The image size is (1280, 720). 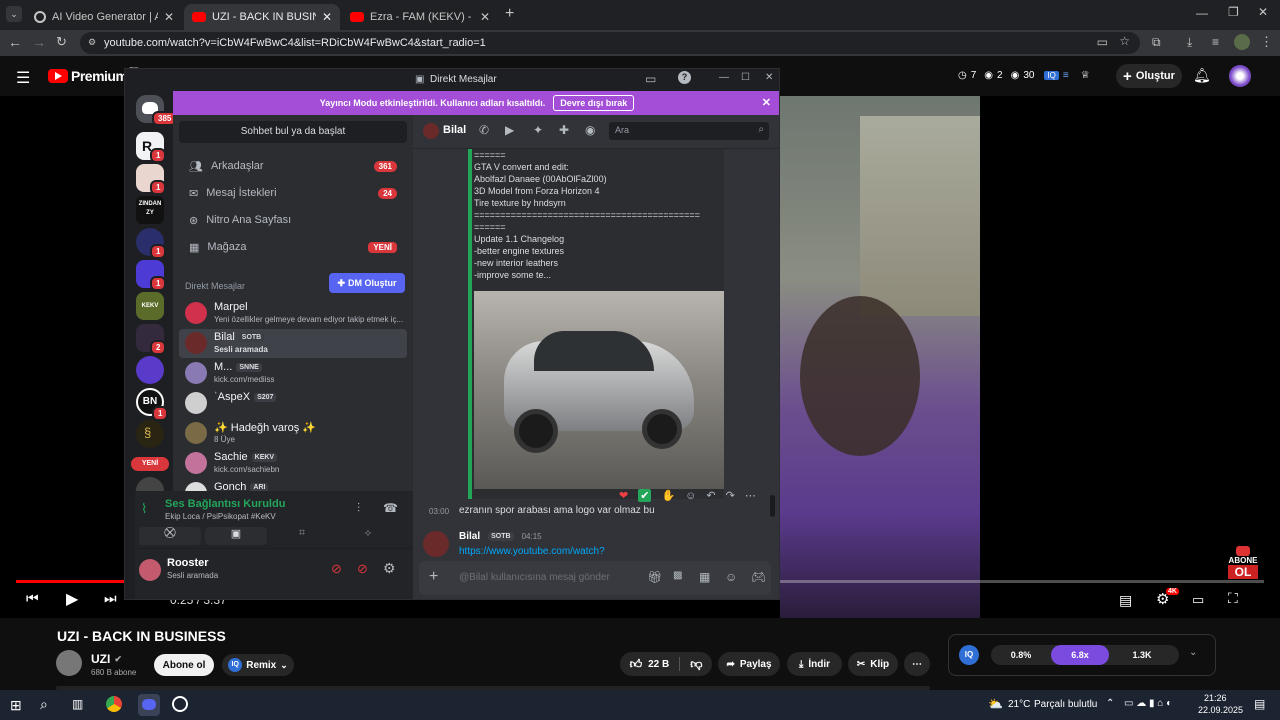 What do you see at coordinates (258, 665) in the screenshot?
I see `remix-button: IQ Remix ⌄` at bounding box center [258, 665].